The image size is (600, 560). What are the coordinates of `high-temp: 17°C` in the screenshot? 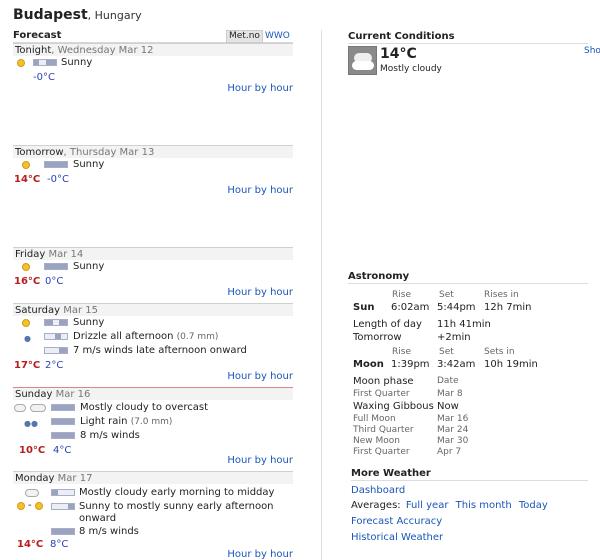 It's located at (27, 365).